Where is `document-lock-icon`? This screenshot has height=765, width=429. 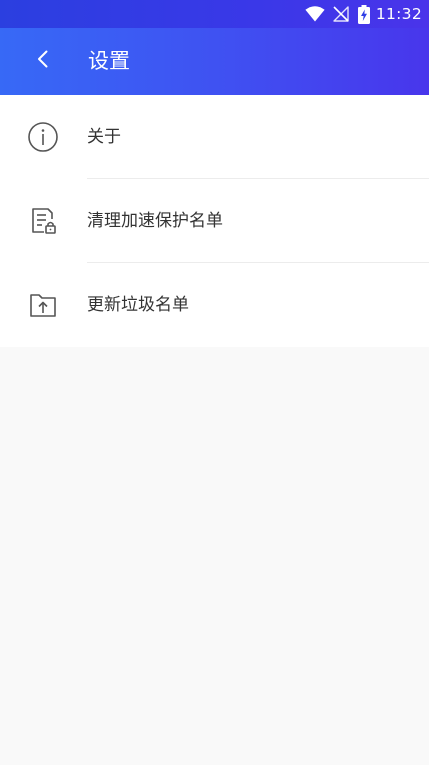
document-lock-icon is located at coordinates (43, 221).